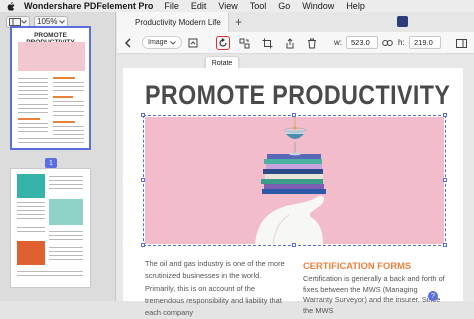 The image size is (474, 319). Describe the element at coordinates (143, 115) in the screenshot. I see `resize-handle-top-left` at that location.